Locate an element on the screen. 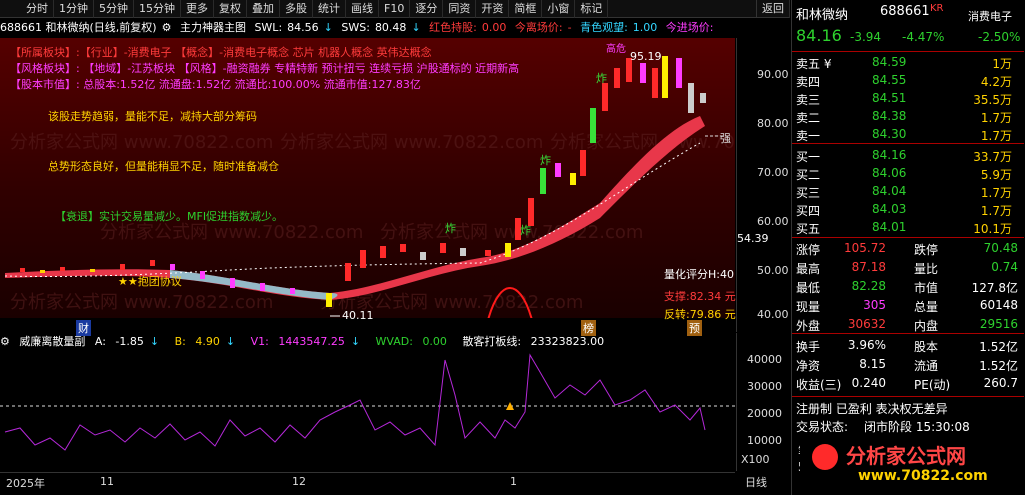 This screenshot has width=1025, height=495. exit-value: - is located at coordinates (569, 27).